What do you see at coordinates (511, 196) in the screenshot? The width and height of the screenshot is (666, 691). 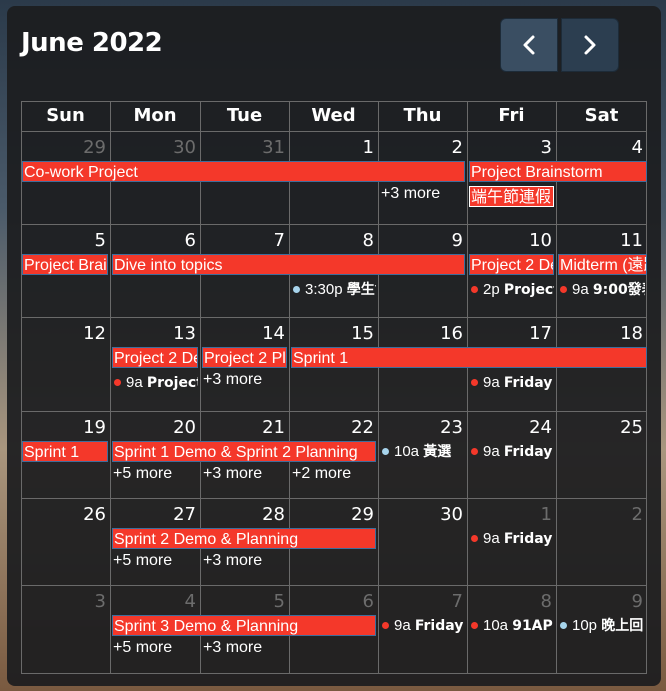 I see `event-bar: 端午節連假` at bounding box center [511, 196].